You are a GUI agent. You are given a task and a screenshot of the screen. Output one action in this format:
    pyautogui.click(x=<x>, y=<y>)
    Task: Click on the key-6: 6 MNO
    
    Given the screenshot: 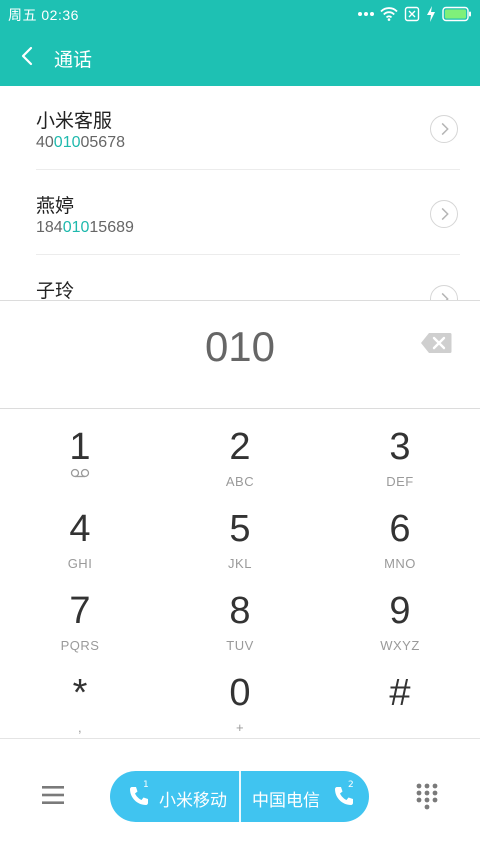 What is the action you would take?
    pyautogui.click(x=400, y=541)
    